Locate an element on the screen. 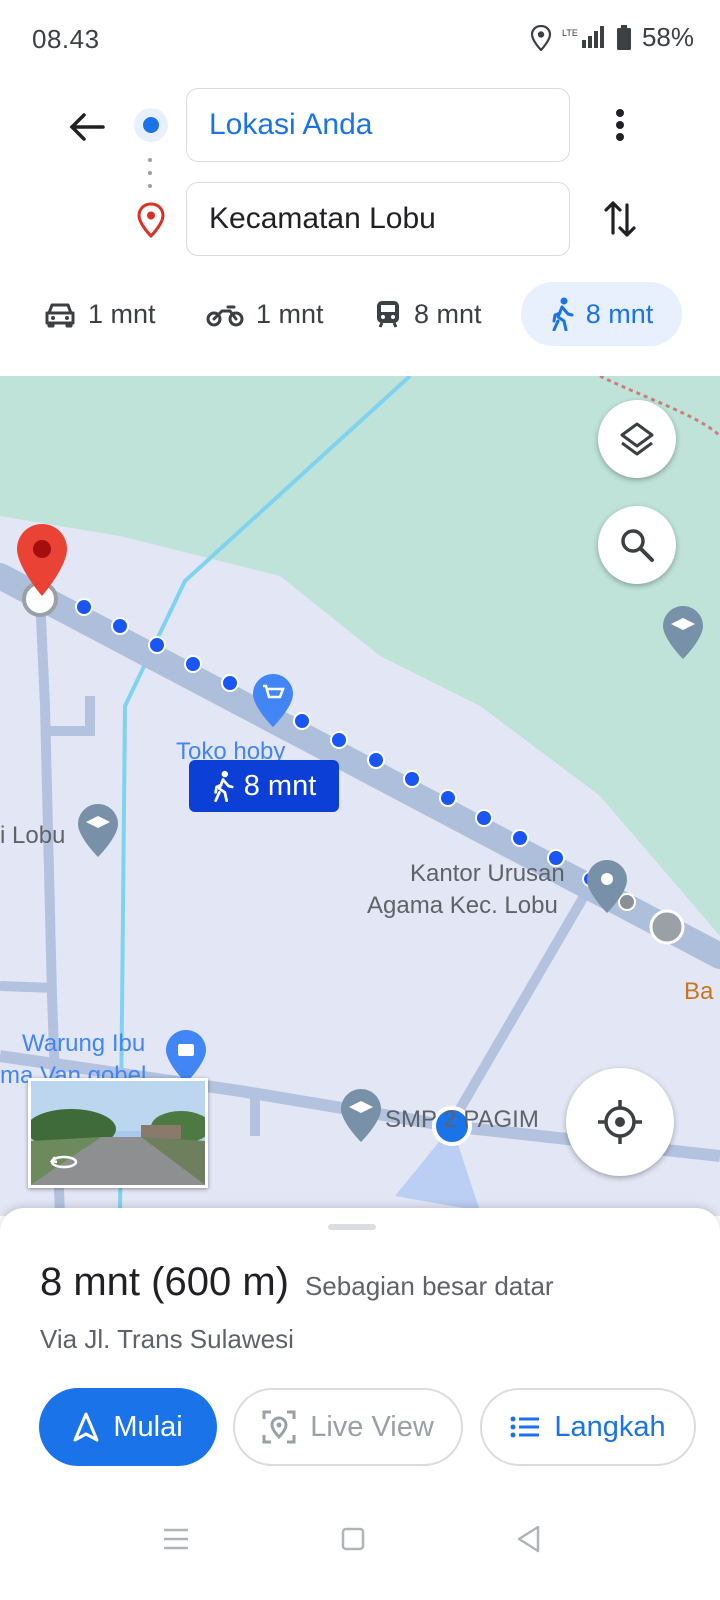 The image size is (720, 1600). system-nav-bar is located at coordinates (360, 1550).